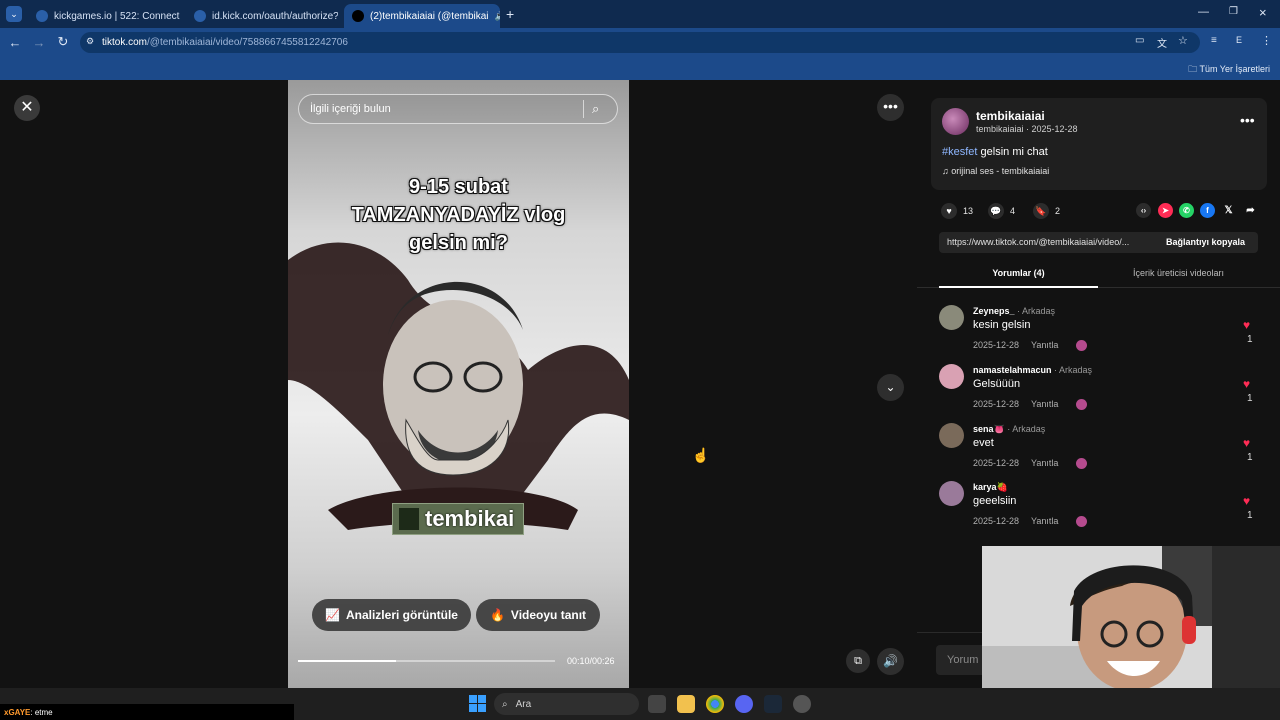 Image resolution: width=1280 pixels, height=720 pixels. I want to click on discord-icon, so click(744, 704).